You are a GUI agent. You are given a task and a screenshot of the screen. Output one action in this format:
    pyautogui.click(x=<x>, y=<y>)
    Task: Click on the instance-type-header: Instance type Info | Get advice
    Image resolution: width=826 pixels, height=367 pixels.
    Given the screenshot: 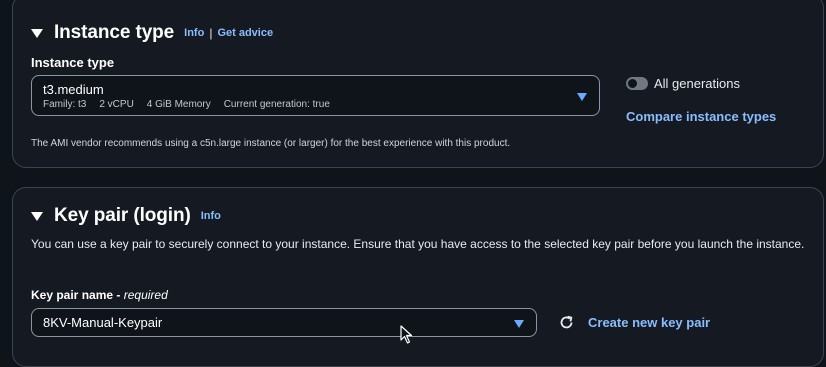 What is the action you would take?
    pyautogui.click(x=152, y=33)
    